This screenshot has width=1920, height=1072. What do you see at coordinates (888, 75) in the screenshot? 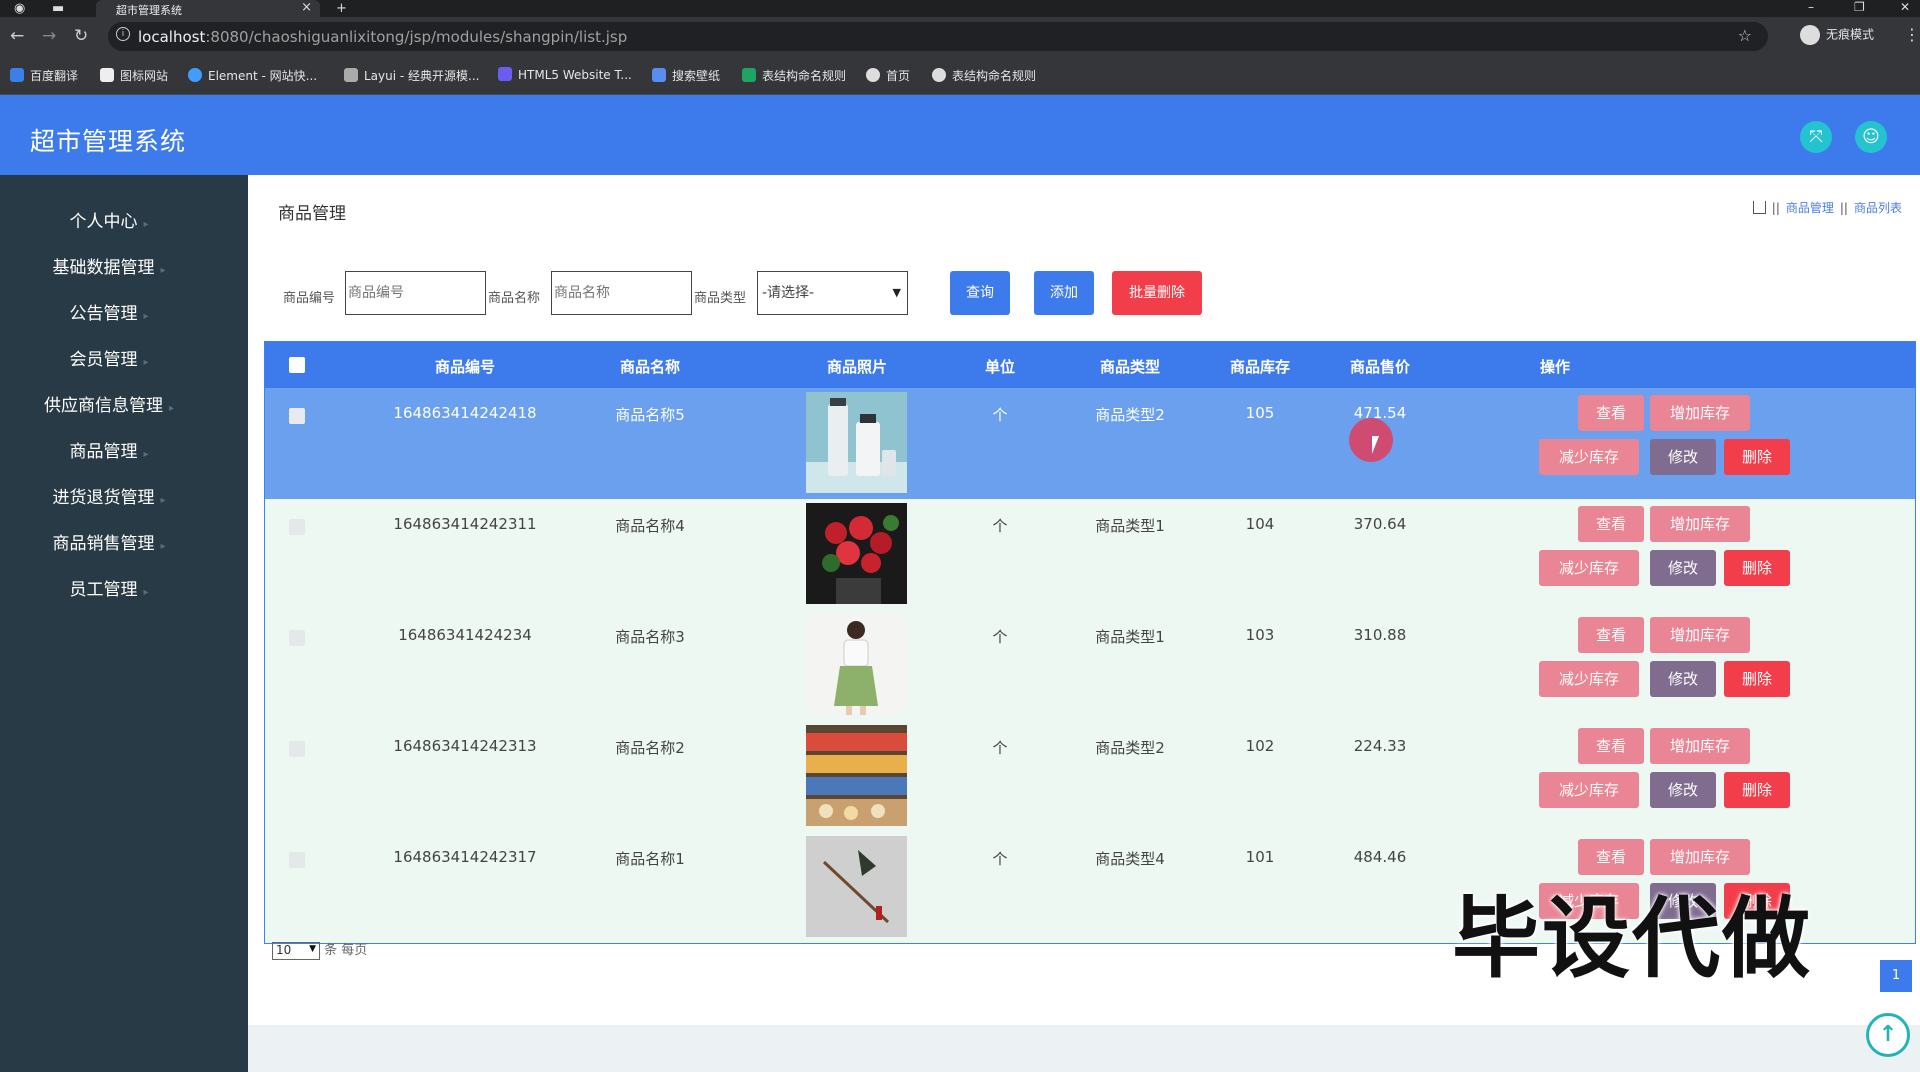
I see `bookmark-item: 首页` at bounding box center [888, 75].